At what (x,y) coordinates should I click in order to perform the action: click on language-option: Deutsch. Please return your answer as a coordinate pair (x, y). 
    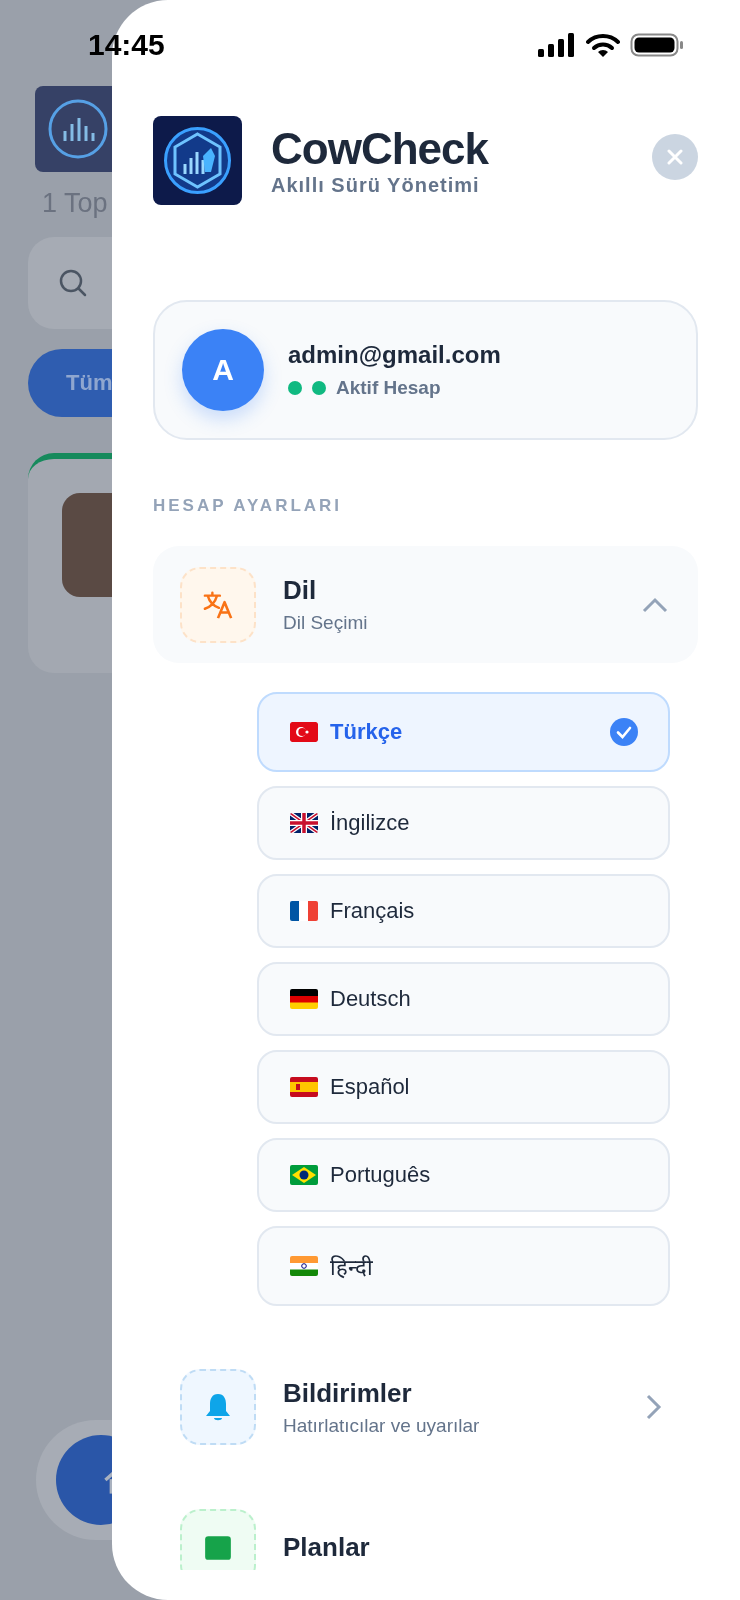
    Looking at the image, I should click on (463, 999).